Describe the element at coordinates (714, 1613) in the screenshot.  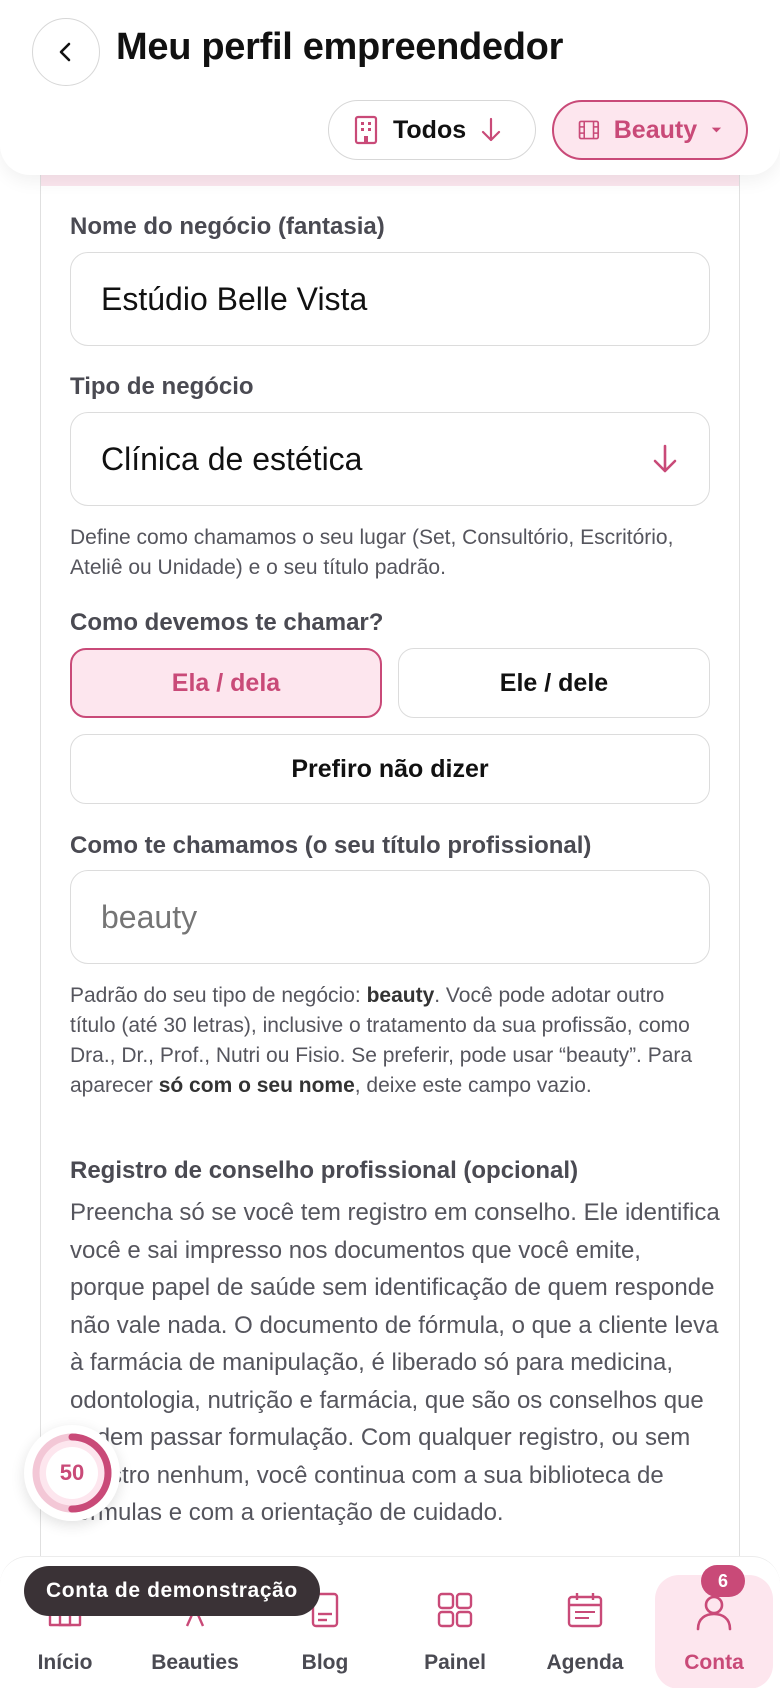
I see `user-icon` at that location.